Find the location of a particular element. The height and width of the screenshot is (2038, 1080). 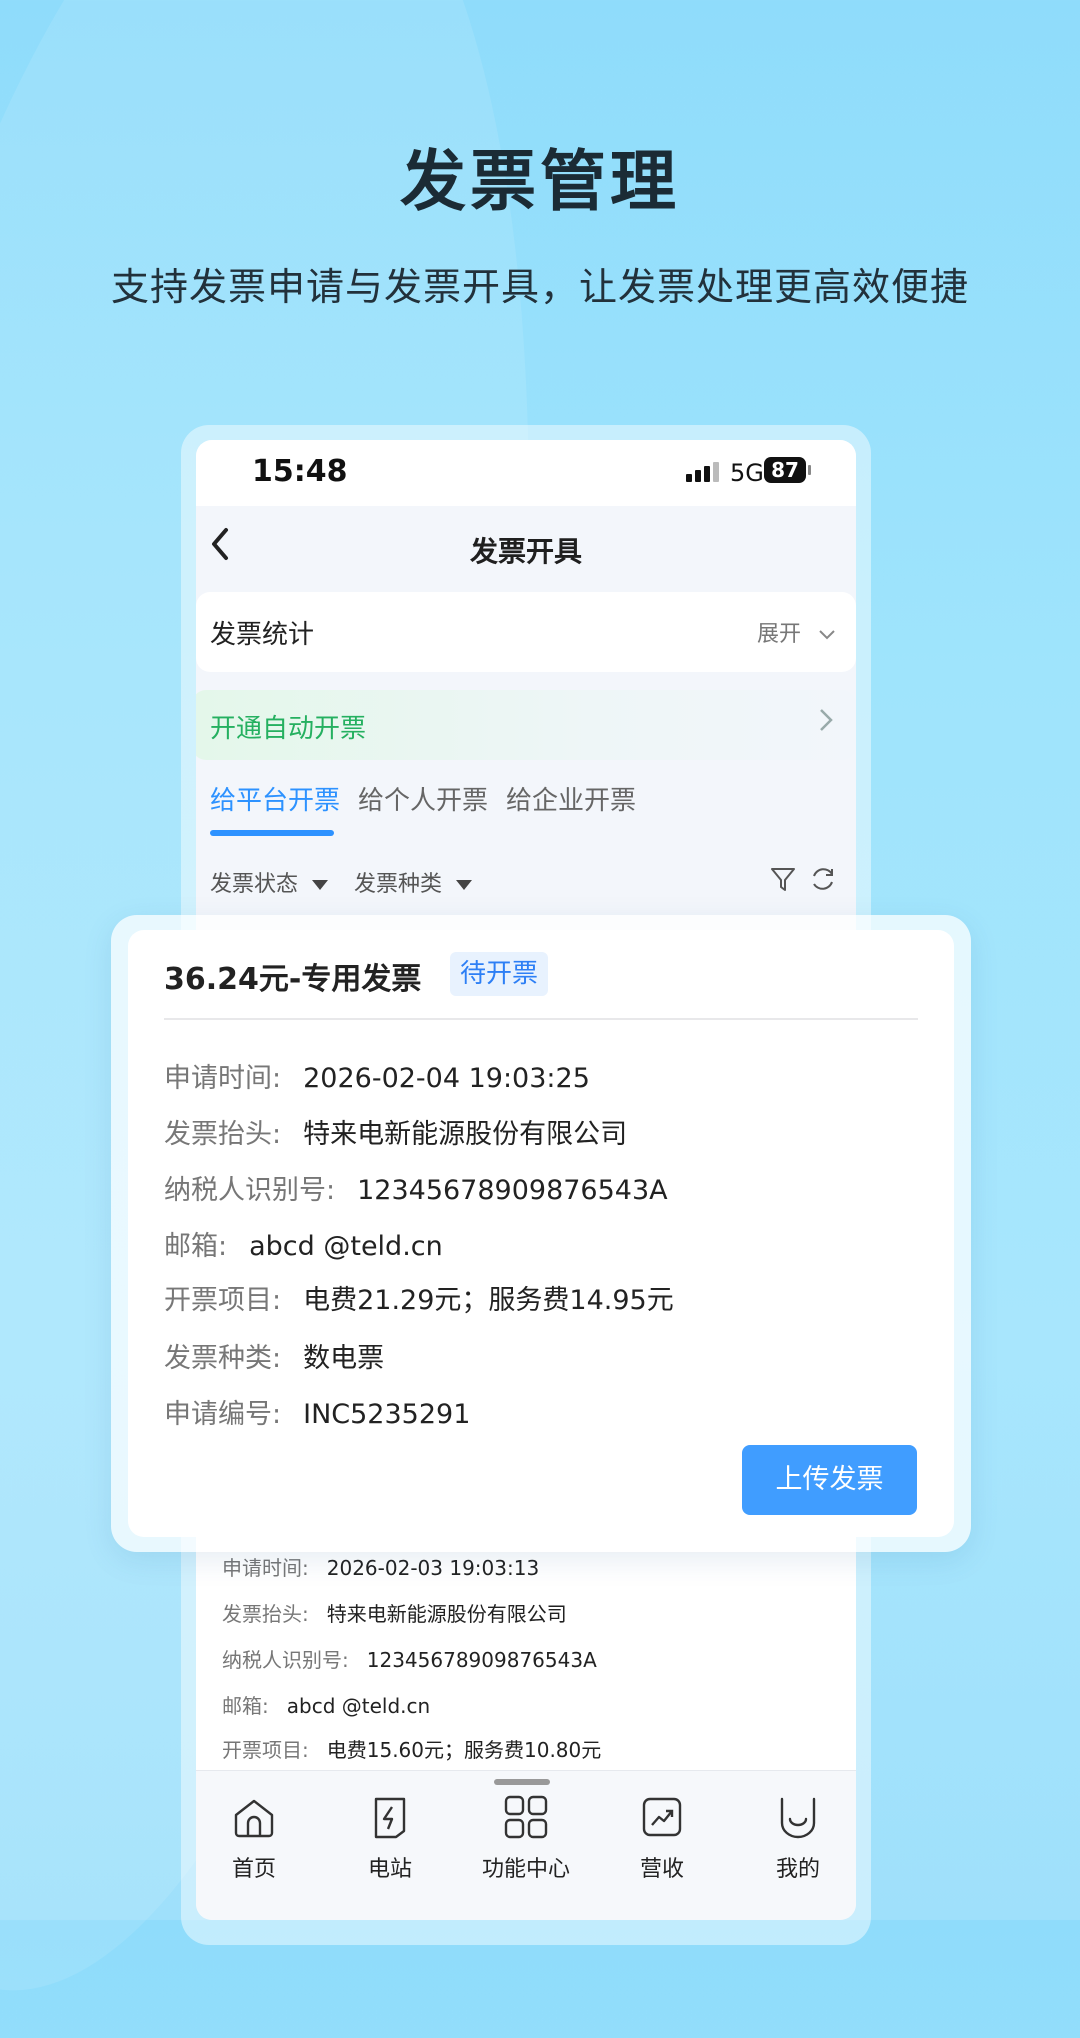

auto-invoice-label: 开通自动开票 is located at coordinates (288, 729).